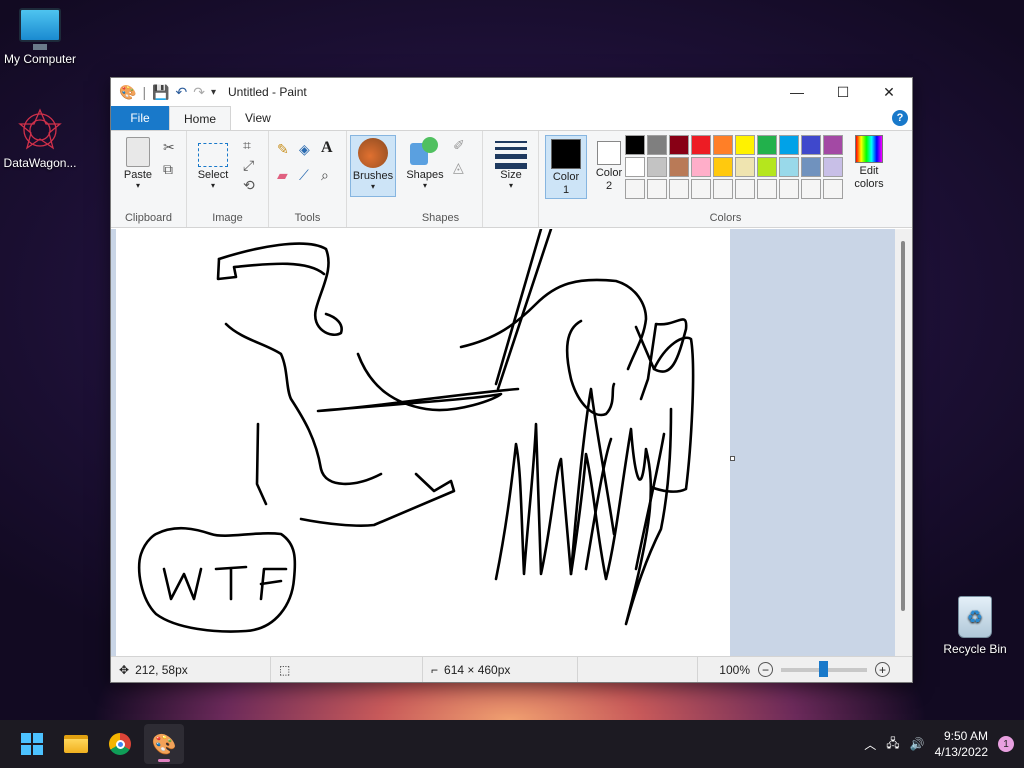 The height and width of the screenshot is (768, 1024). I want to click on scrollbar-thumb, so click(903, 426).